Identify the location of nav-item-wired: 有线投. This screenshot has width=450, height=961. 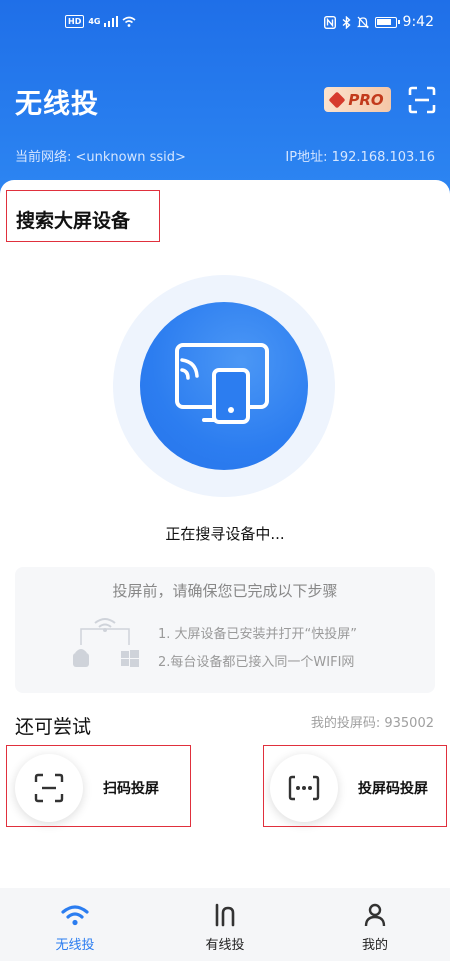
(225, 924).